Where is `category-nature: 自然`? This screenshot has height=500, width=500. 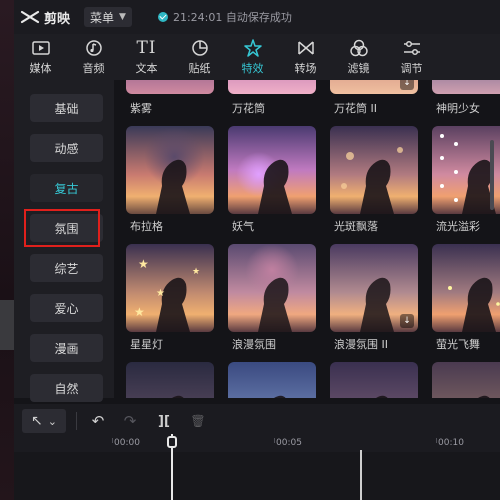 category-nature: 自然 is located at coordinates (66, 388).